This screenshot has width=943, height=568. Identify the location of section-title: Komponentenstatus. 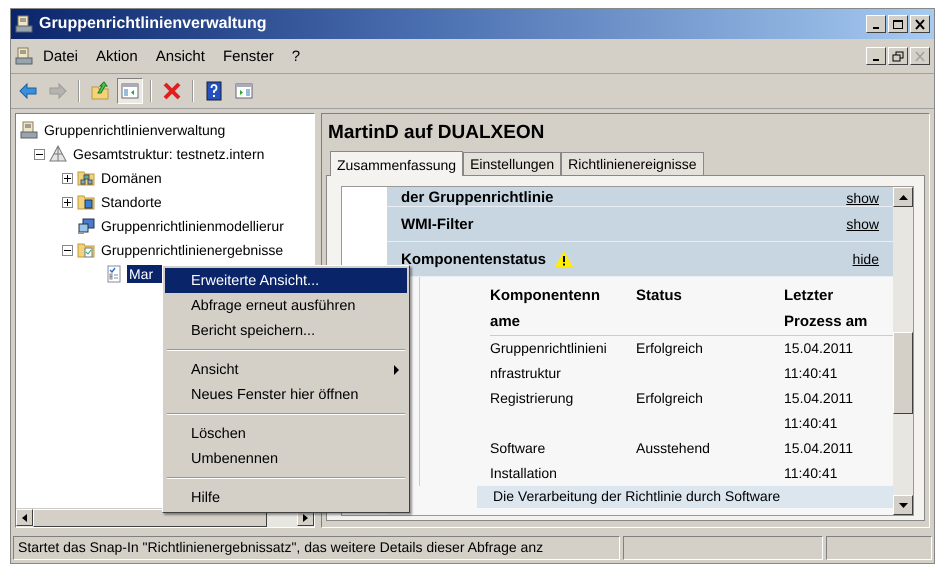
(473, 259).